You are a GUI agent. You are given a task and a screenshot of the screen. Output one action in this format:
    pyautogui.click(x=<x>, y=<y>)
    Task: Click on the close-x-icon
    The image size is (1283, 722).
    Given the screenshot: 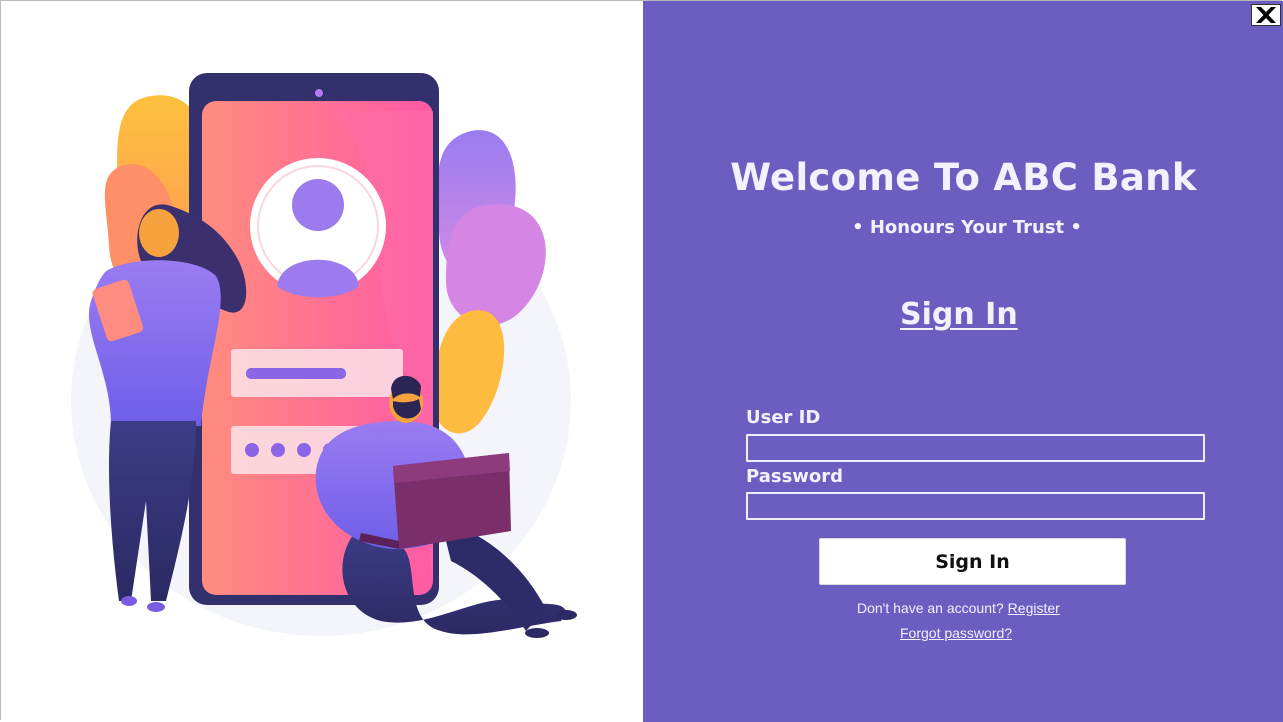 What is the action you would take?
    pyautogui.click(x=1266, y=15)
    